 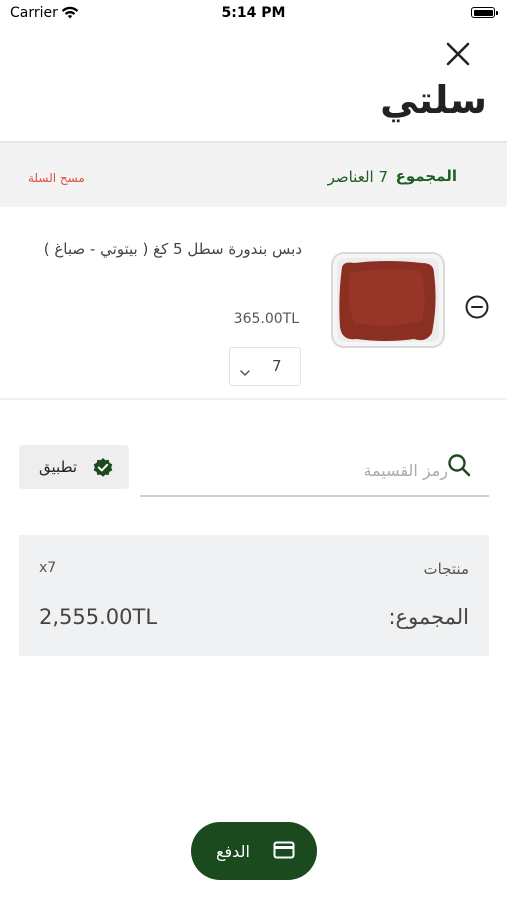 I want to click on checkout-button, so click(x=254, y=851).